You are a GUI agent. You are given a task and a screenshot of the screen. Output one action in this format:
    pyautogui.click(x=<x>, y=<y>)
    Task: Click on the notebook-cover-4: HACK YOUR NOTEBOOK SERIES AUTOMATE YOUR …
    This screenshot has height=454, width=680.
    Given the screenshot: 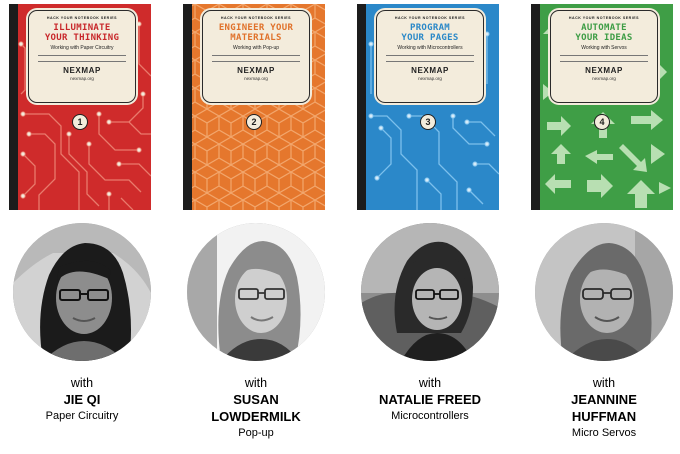 What is the action you would take?
    pyautogui.click(x=602, y=107)
    